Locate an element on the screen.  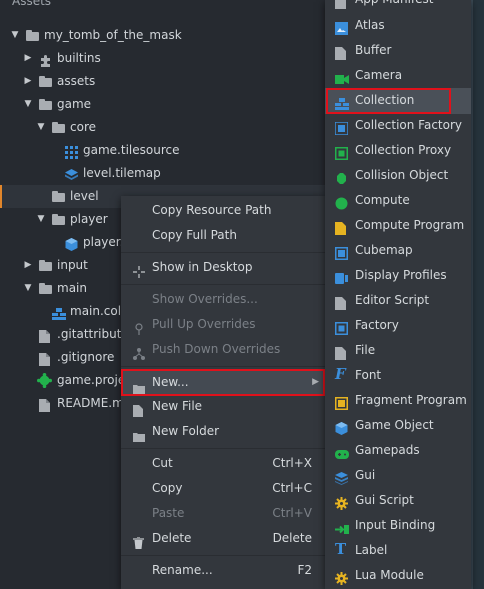
submenu-item-label: Collection is located at coordinates (385, 100).